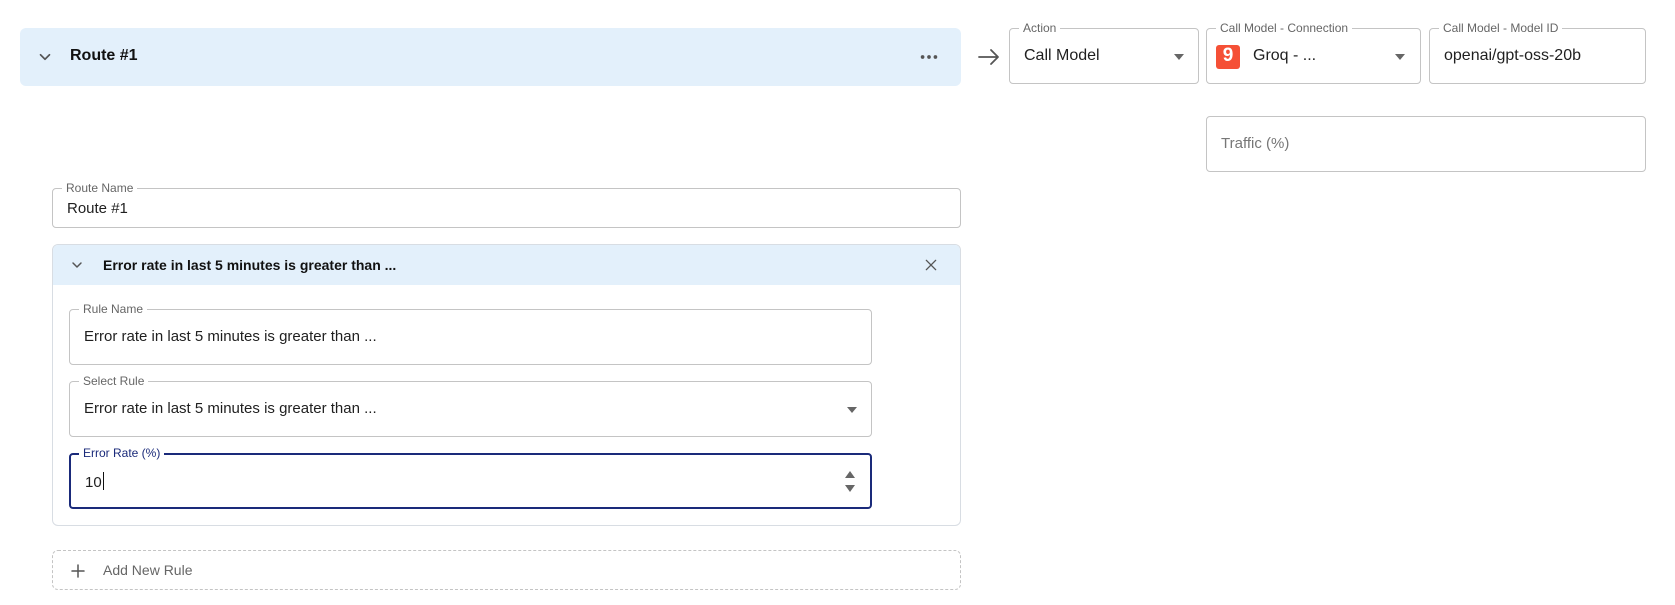  I want to click on route-name-label: Route Name, so click(100, 188).